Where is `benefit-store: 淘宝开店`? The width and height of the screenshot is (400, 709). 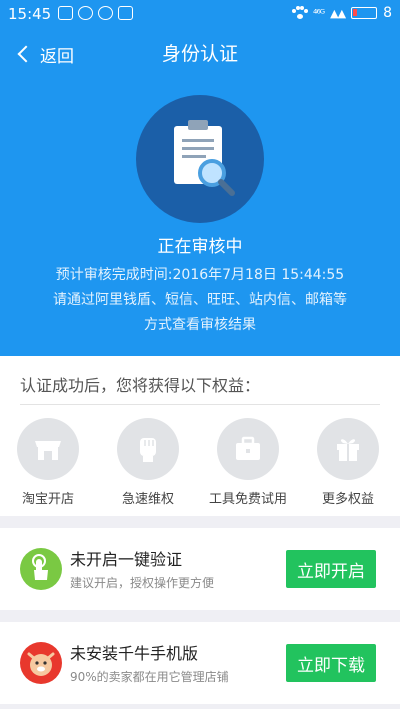
benefit-store: 淘宝开店 is located at coordinates (48, 462).